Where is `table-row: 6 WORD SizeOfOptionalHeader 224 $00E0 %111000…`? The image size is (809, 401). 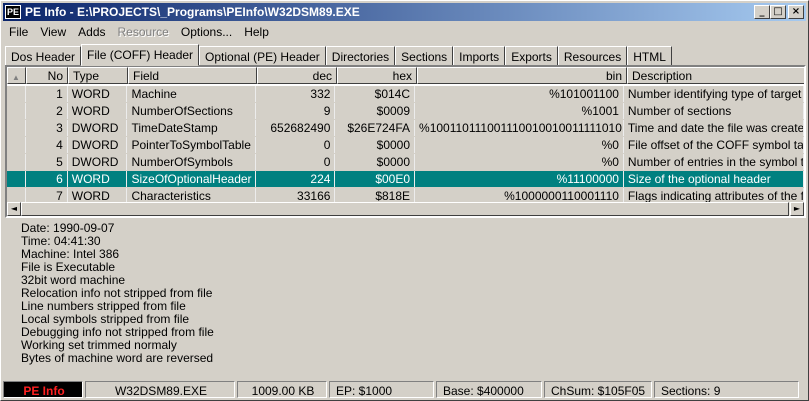 table-row: 6 WORD SizeOfOptionalHeader 224 $00E0 %111000… is located at coordinates (405, 179).